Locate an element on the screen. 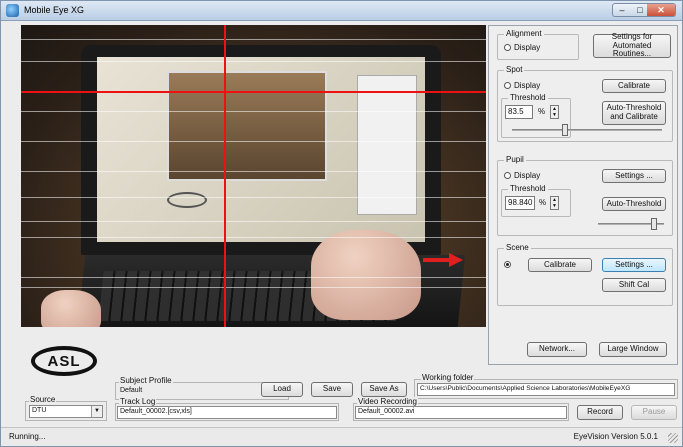  recursive-control-panel is located at coordinates (387, 145).